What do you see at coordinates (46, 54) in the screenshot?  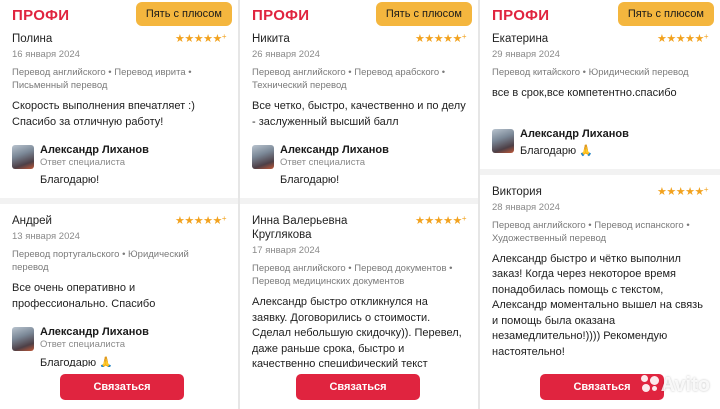 I see `review-date: 16 января 2024` at bounding box center [46, 54].